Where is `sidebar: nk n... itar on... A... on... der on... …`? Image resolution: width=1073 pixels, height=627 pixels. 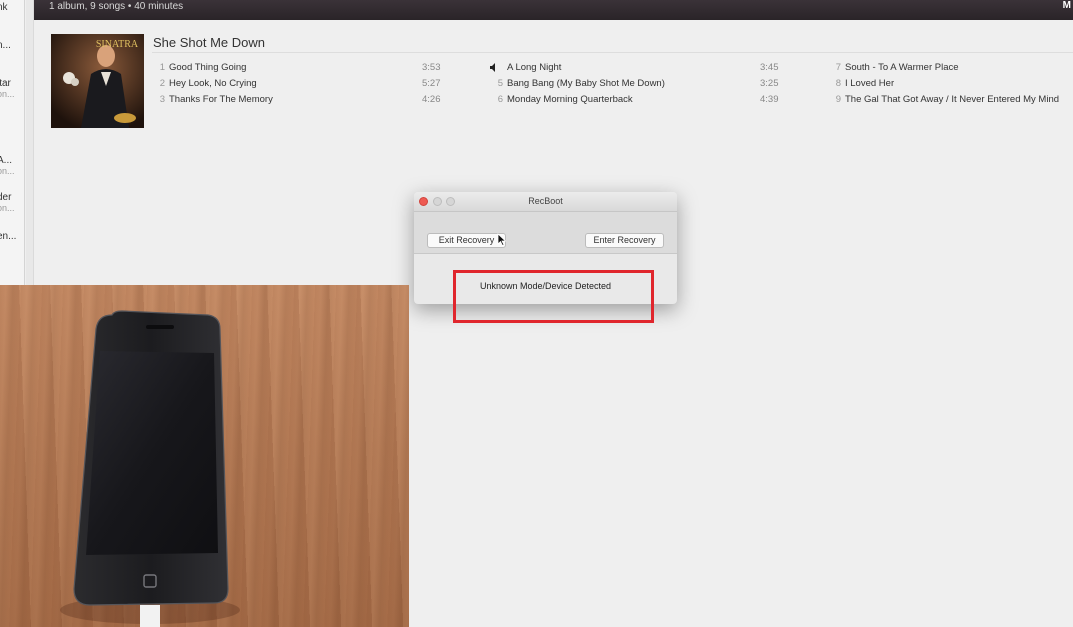
sidebar: nk n... itar on... A... on... der on... … is located at coordinates (12, 142).